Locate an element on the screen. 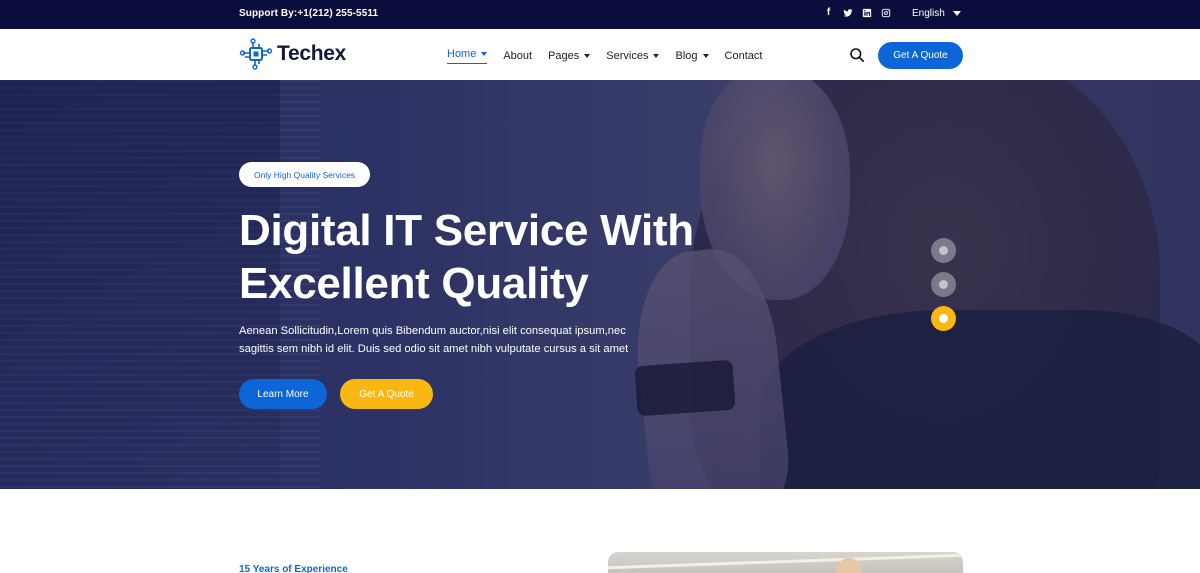 This screenshot has width=1200, height=573. nav-label: Blog is located at coordinates (686, 56).